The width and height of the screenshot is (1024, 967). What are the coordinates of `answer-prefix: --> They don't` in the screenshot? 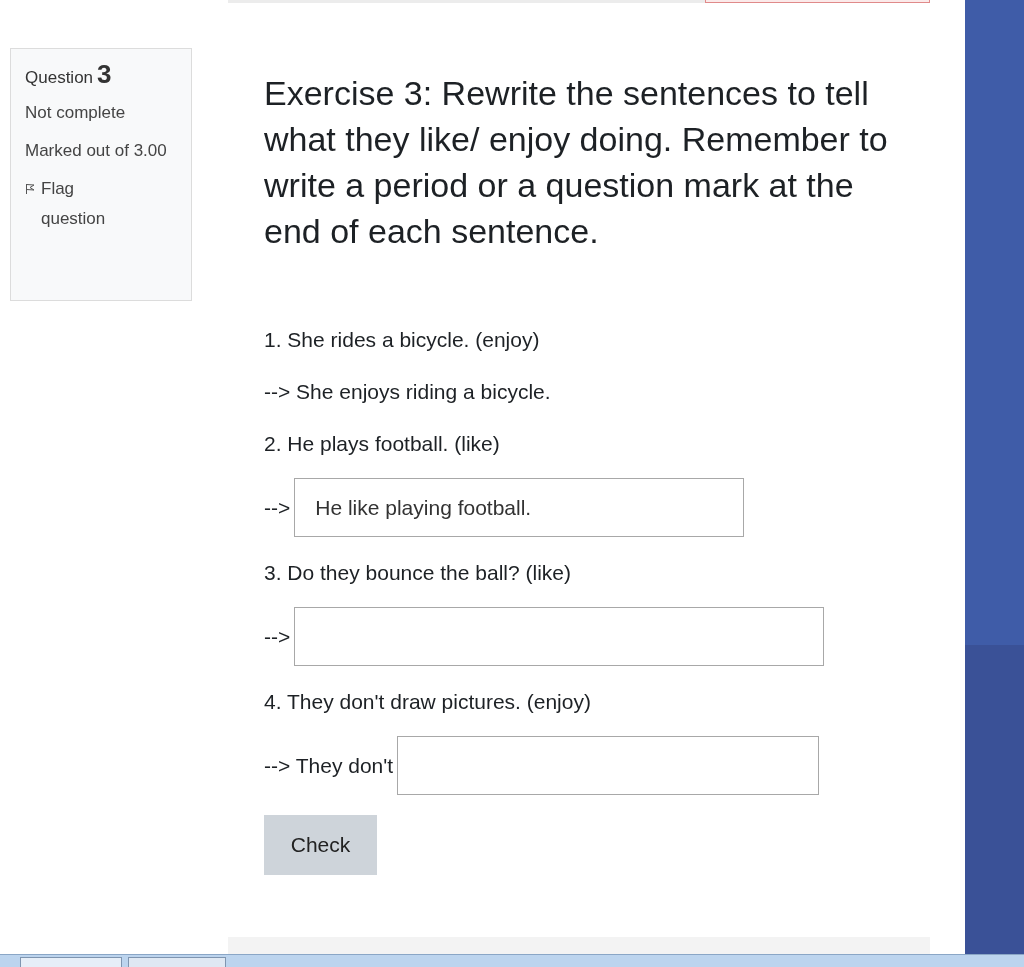 It's located at (329, 765).